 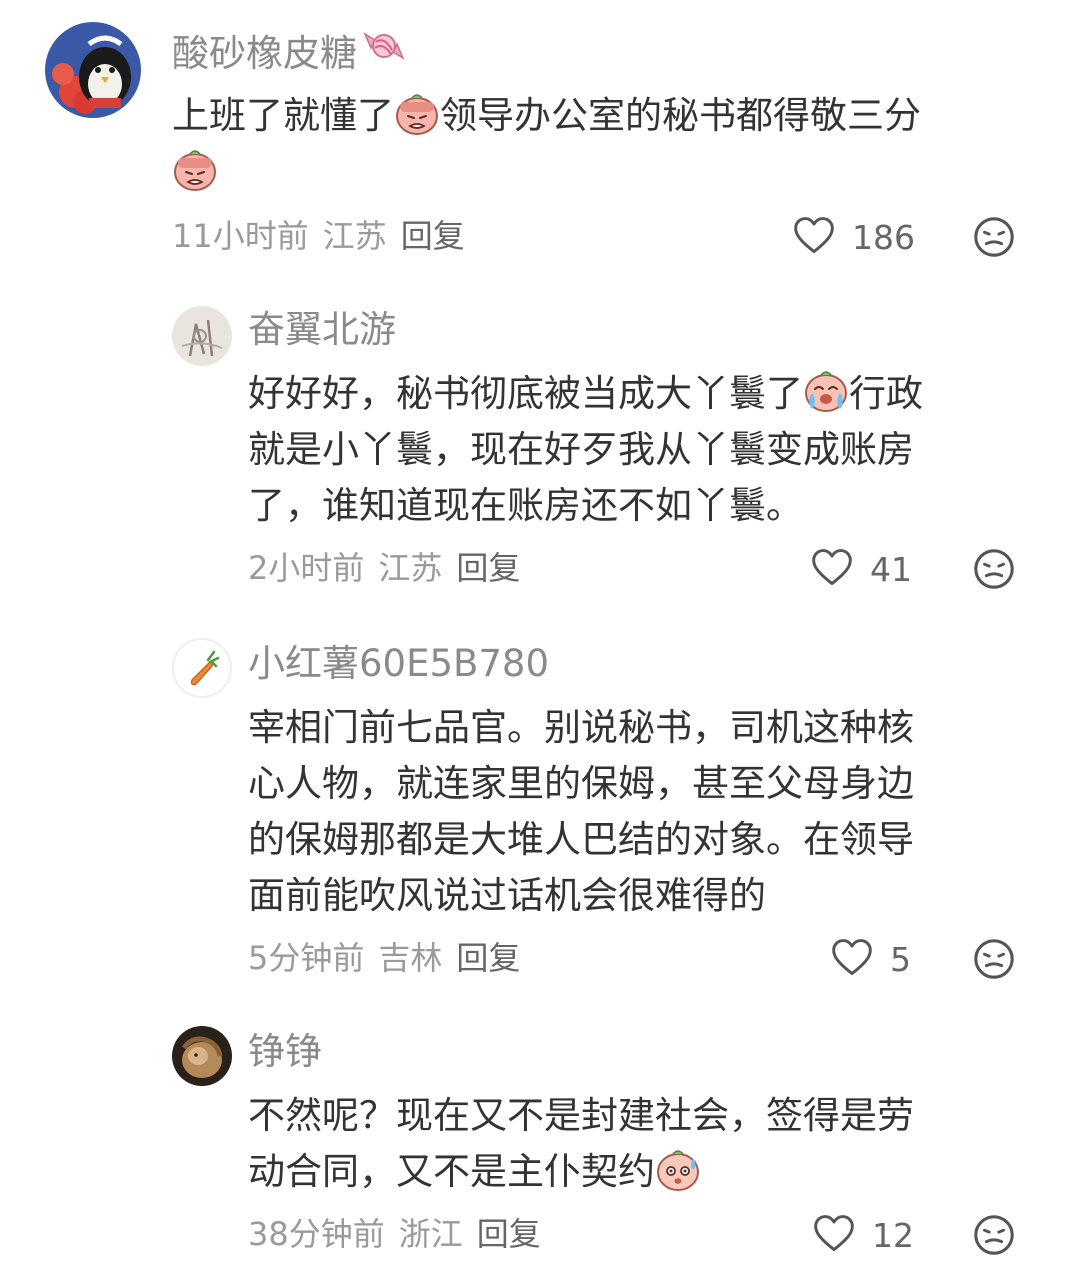 I want to click on comment-text-part: 领导办公室的秘书都得敬三分, so click(x=680, y=115).